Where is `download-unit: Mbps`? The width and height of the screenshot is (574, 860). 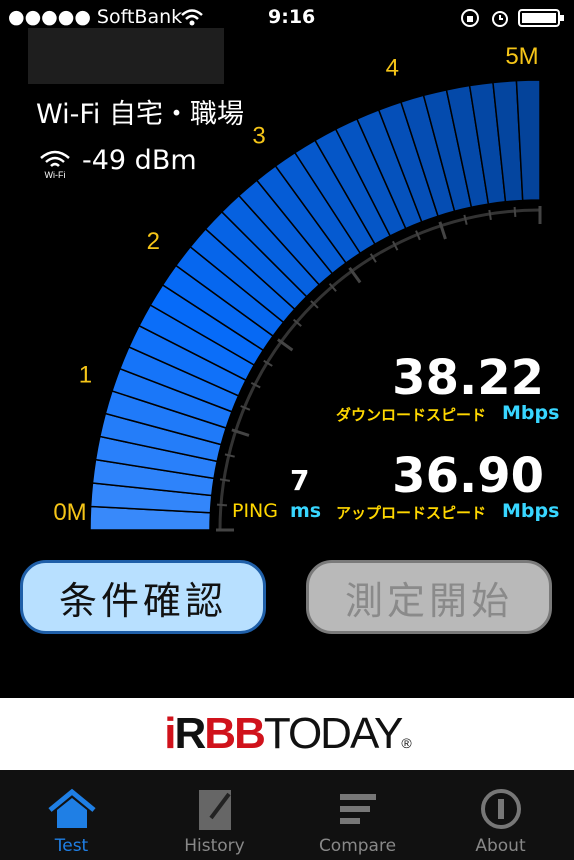 download-unit: Mbps is located at coordinates (531, 413).